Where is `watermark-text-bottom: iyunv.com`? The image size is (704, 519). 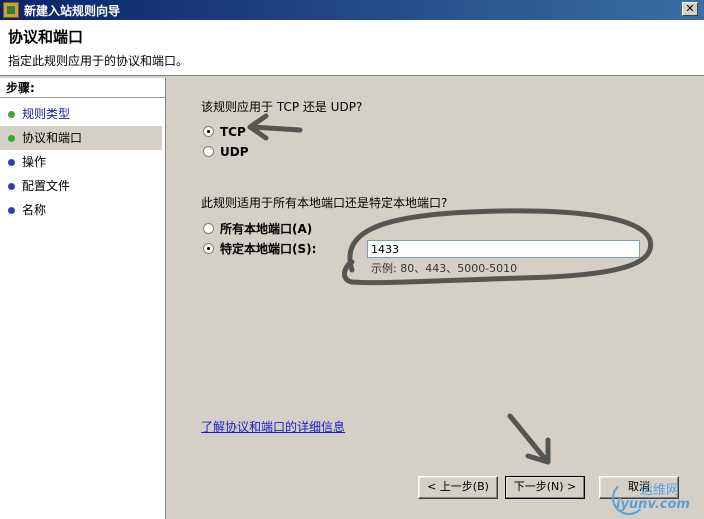
watermark-text-bottom: iyunv.com is located at coordinates (653, 504).